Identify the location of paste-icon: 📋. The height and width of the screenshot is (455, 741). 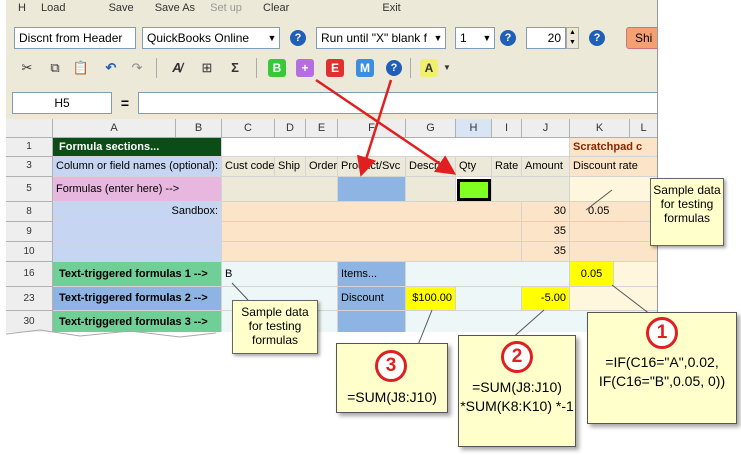
(81, 68).